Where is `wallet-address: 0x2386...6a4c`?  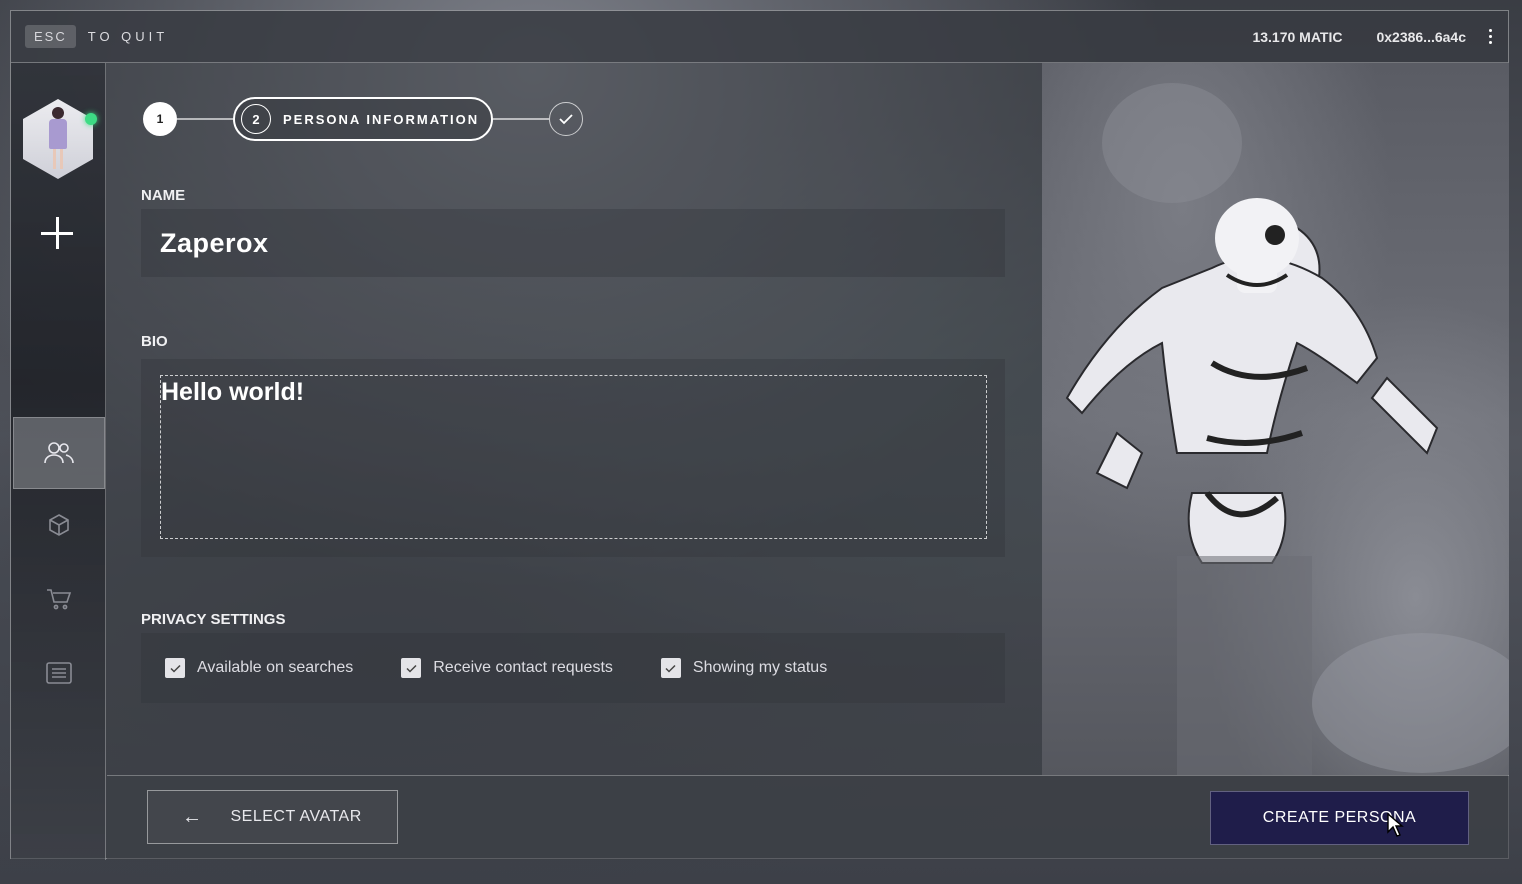
wallet-address: 0x2386...6a4c is located at coordinates (1421, 37).